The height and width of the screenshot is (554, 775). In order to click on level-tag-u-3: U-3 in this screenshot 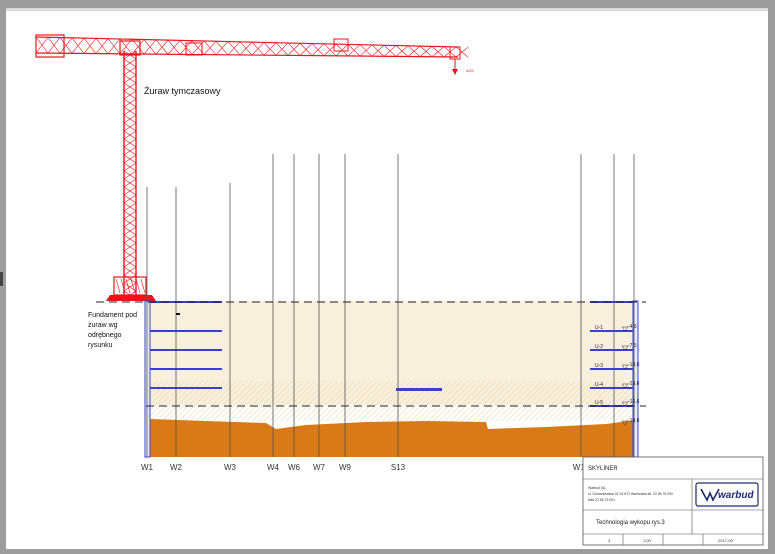, I will do `click(599, 366)`.